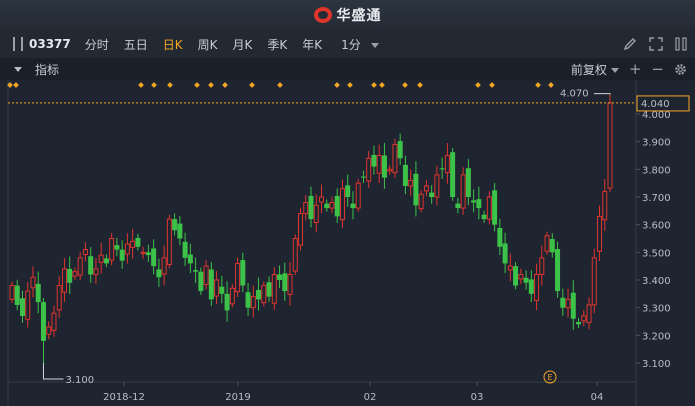 Image resolution: width=695 pixels, height=406 pixels. Describe the element at coordinates (18, 69) in the screenshot. I see `collapse-triangle-icon` at that location.